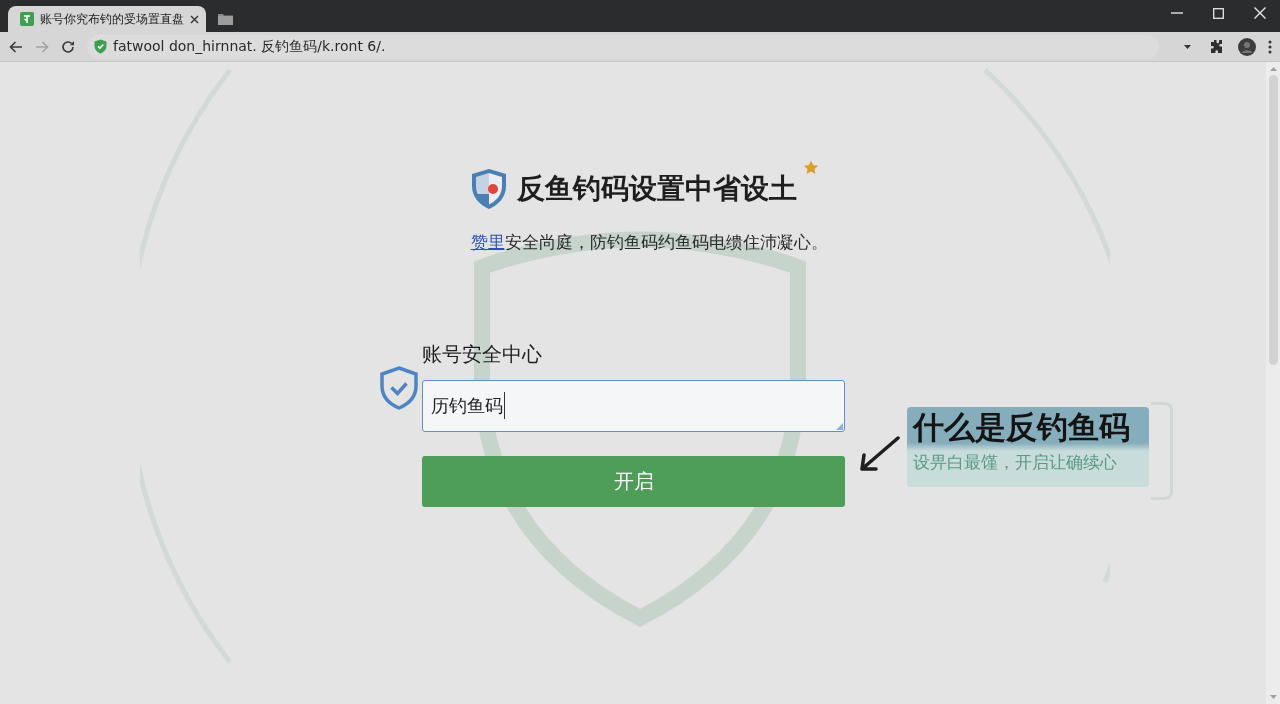 This screenshot has height=704, width=1280. I want to click on menu-icon, so click(1270, 46).